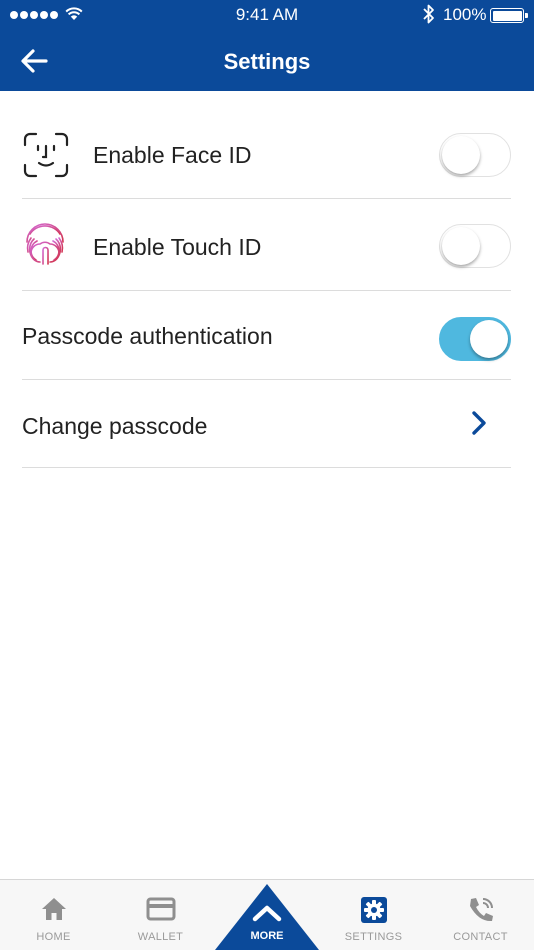 Image resolution: width=534 pixels, height=950 pixels. What do you see at coordinates (267, 45) in the screenshot?
I see `app-header: 9:41 AM 100% Settings` at bounding box center [267, 45].